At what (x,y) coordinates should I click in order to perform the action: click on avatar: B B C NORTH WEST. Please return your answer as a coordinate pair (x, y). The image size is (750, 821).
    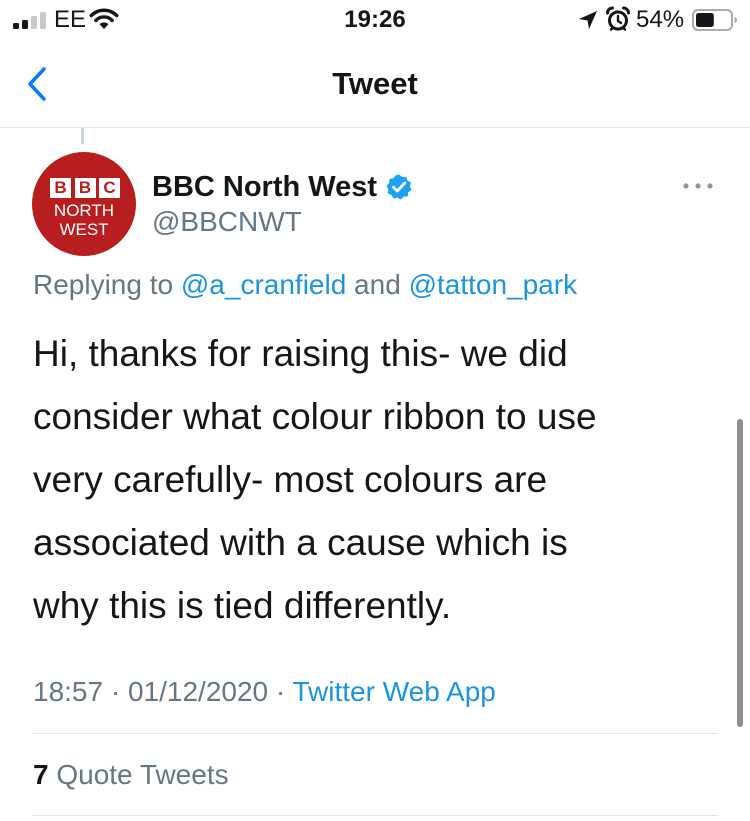
    Looking at the image, I should click on (84, 204).